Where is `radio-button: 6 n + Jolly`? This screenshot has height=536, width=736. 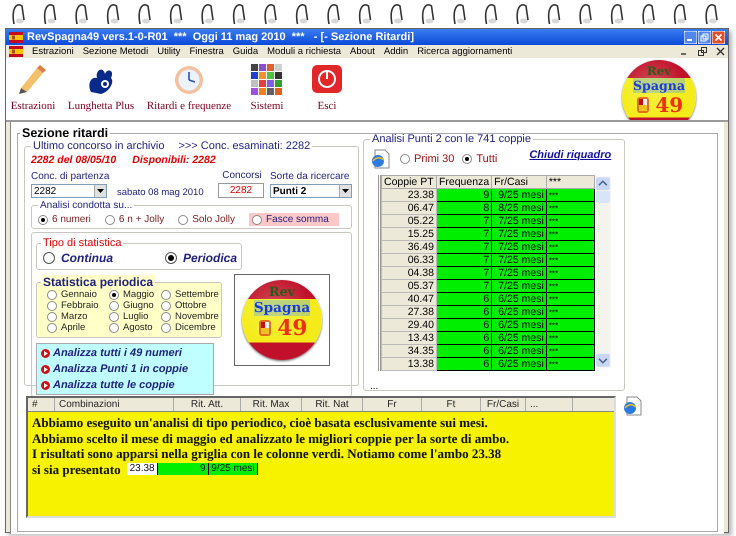 radio-button: 6 n + Jolly is located at coordinates (134, 219).